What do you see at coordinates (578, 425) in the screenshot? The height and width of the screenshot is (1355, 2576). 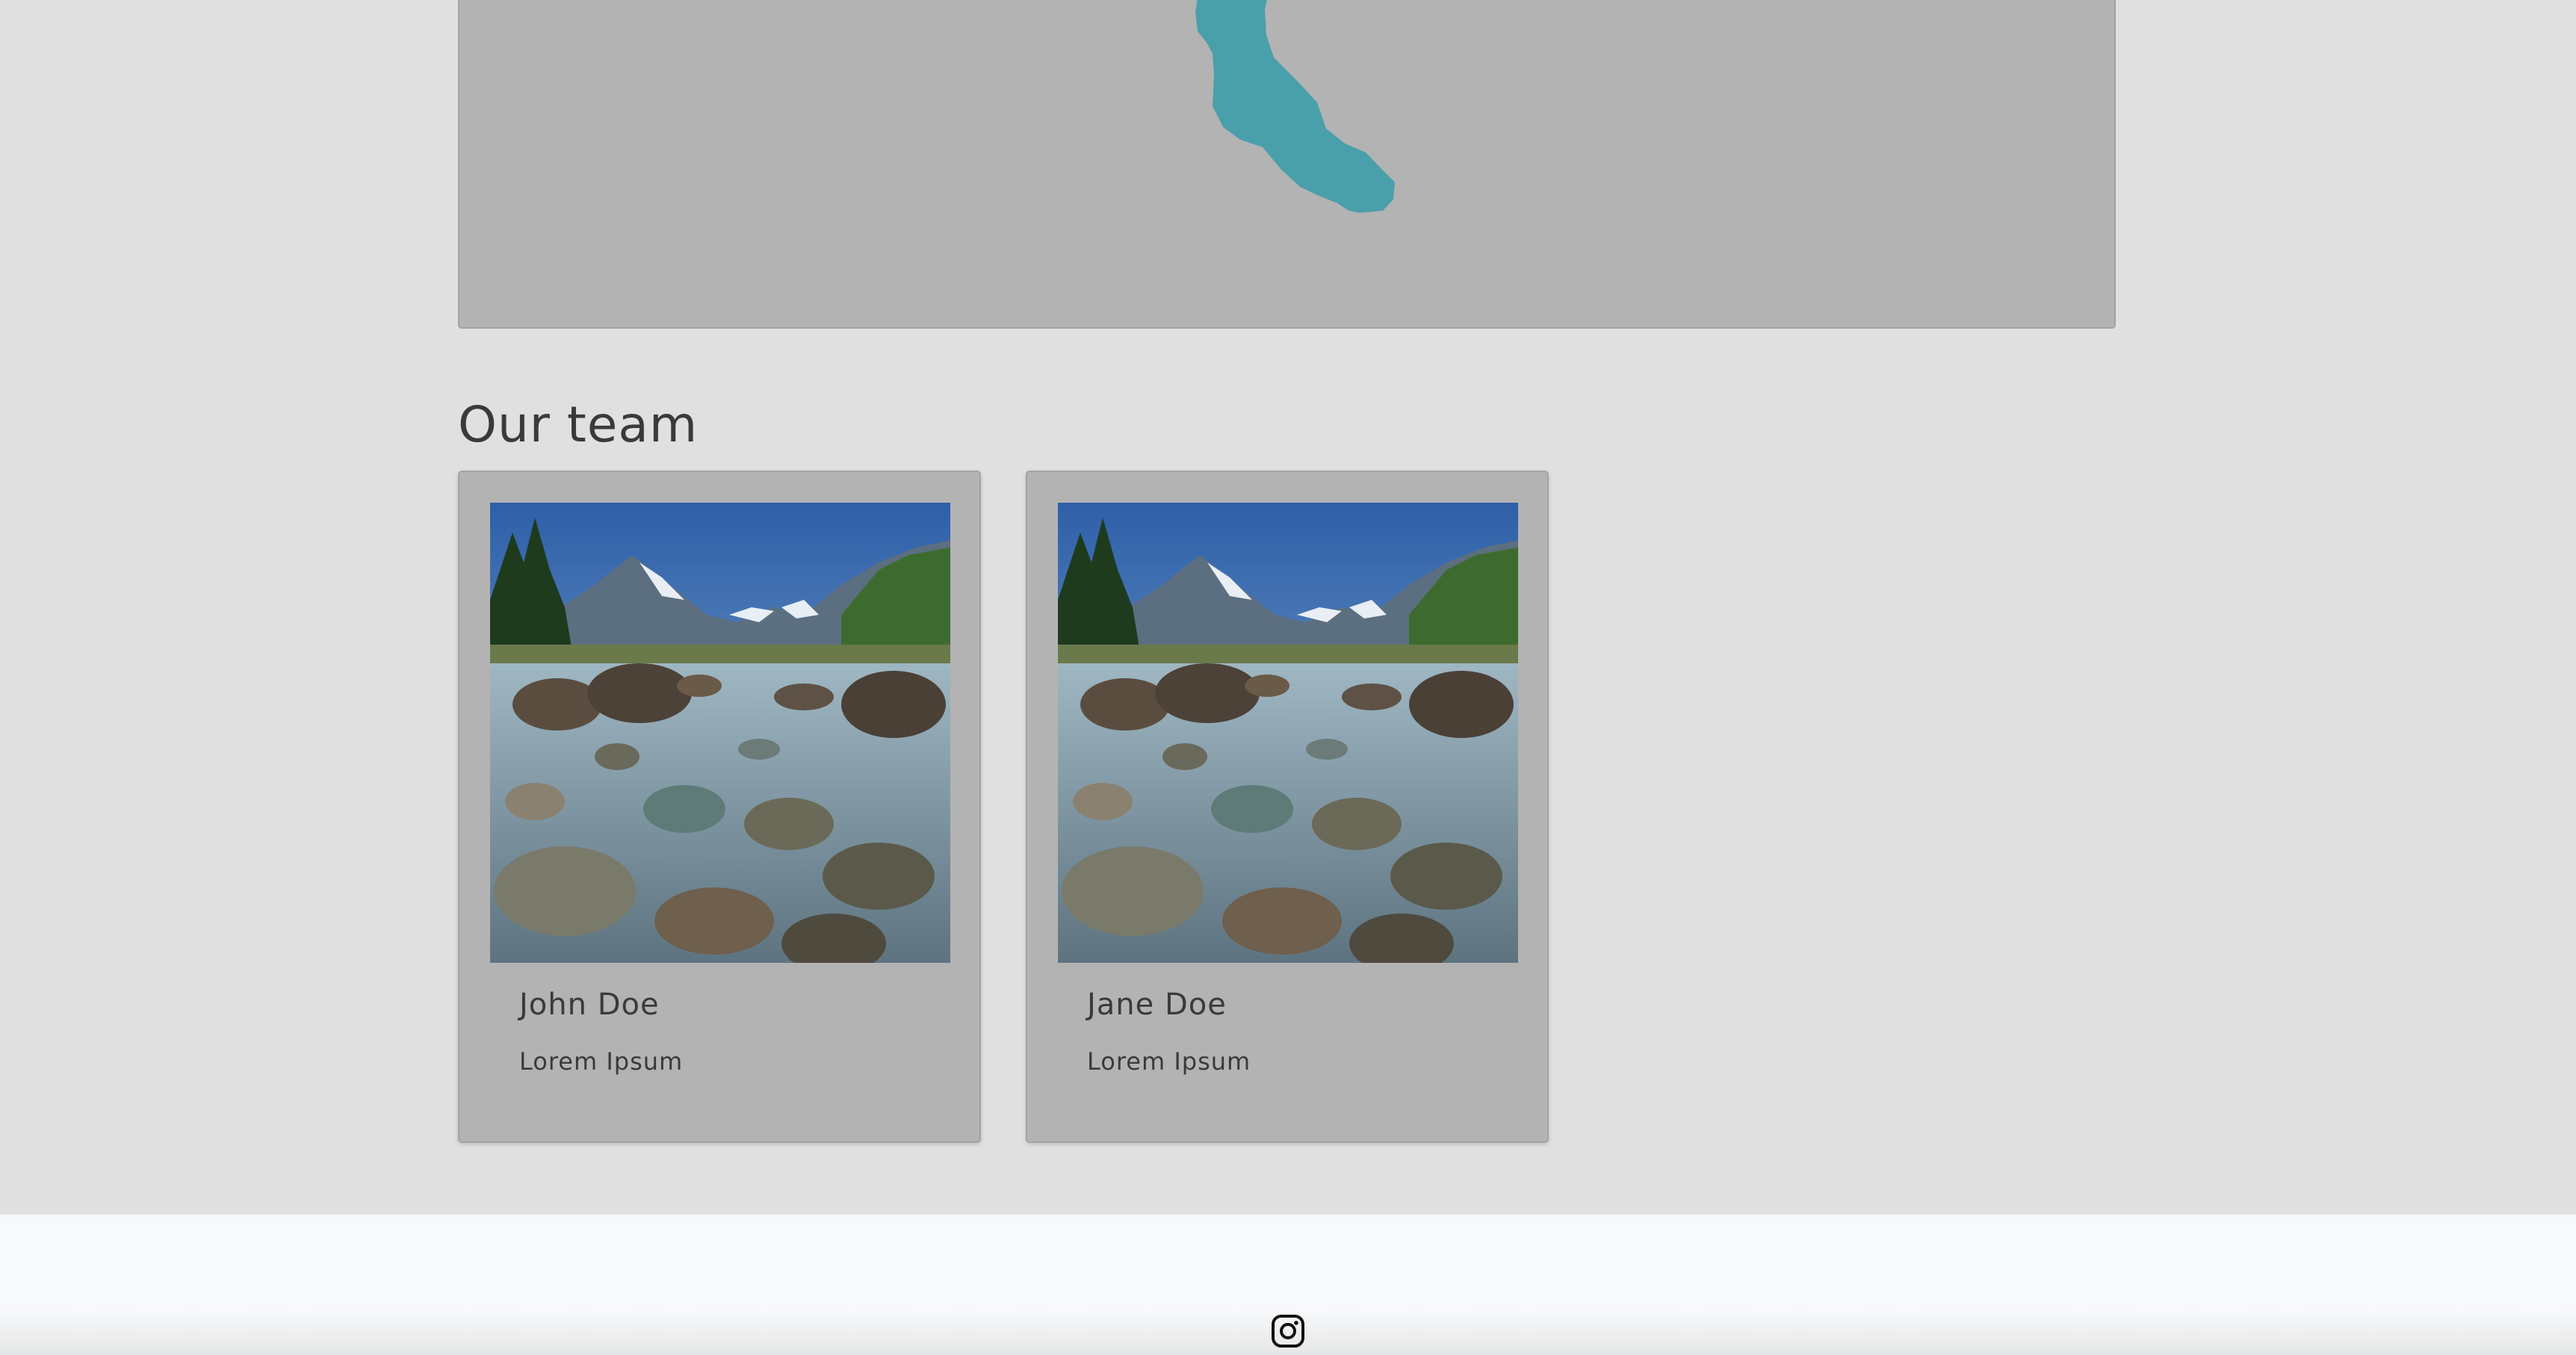 I see `section-title-our-team: Our team` at bounding box center [578, 425].